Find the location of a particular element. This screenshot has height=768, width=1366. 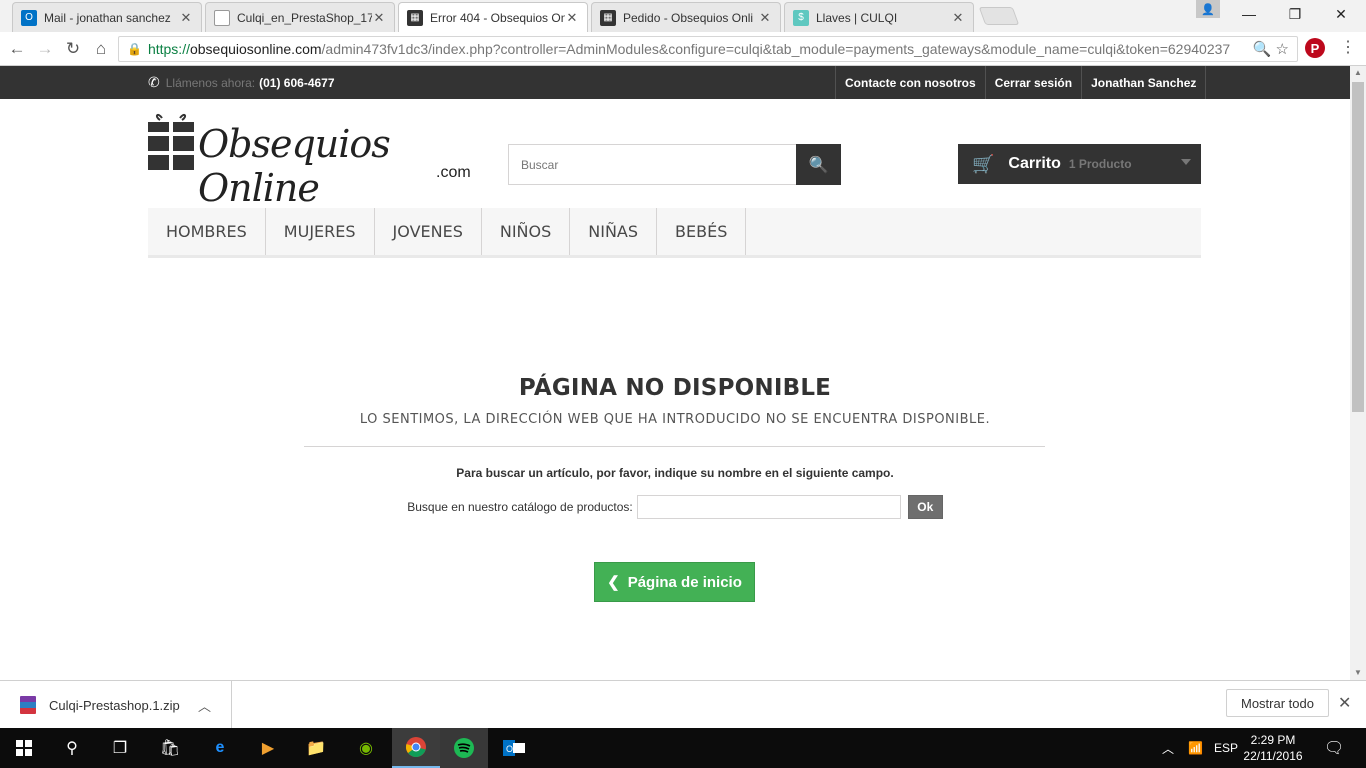

browser-menu-icon: ⋮ is located at coordinates (1348, 48).